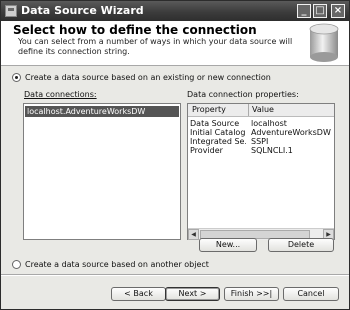 This screenshot has height=310, width=350. I want to click on maximize-icon: □, so click(320, 11).